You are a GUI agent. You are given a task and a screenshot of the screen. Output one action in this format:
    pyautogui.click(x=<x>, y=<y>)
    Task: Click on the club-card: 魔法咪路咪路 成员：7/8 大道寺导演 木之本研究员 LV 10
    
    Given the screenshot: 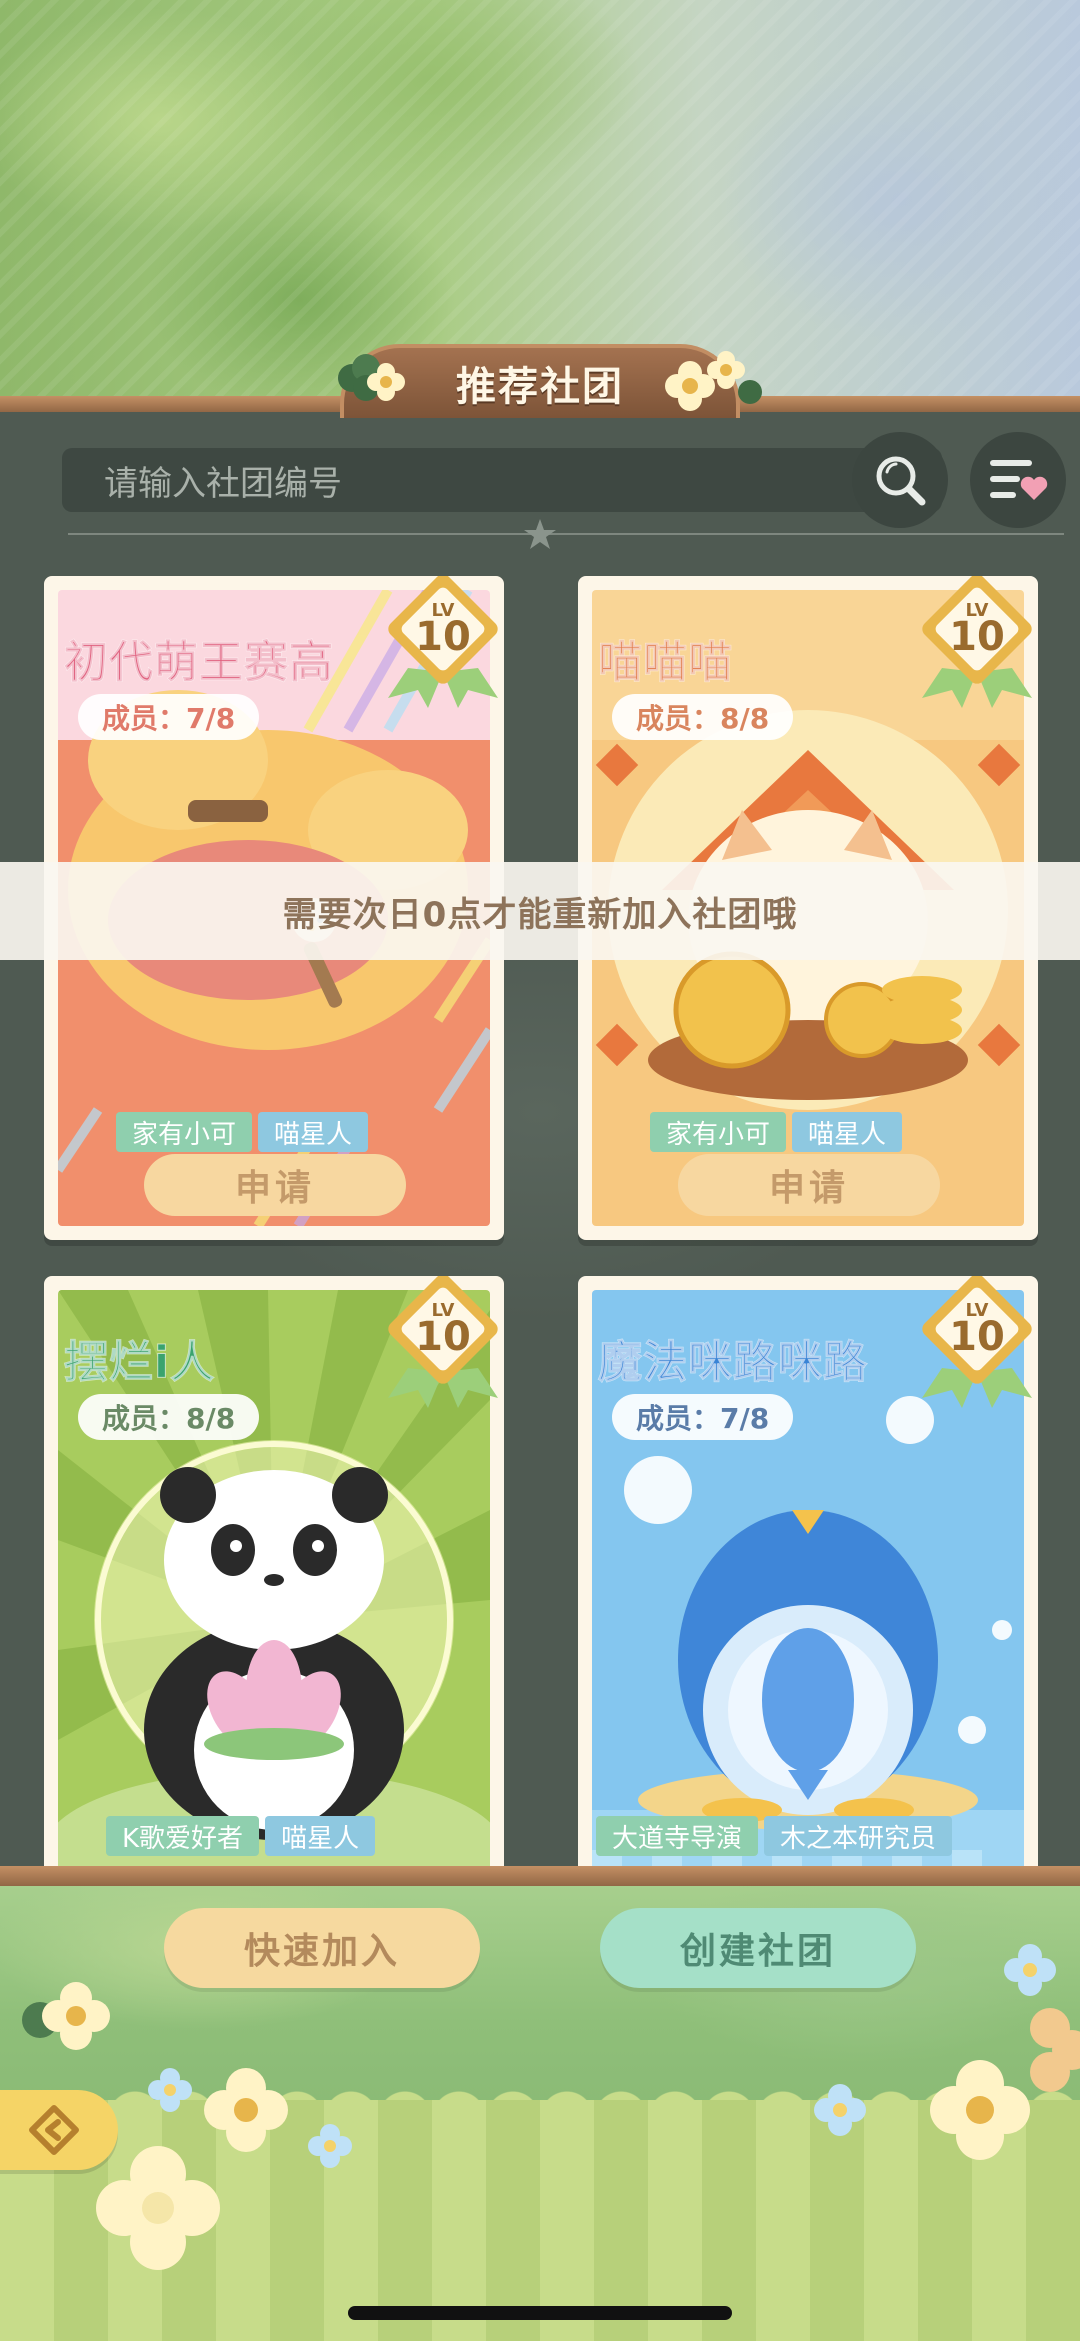 What is the action you would take?
    pyautogui.click(x=808, y=1576)
    